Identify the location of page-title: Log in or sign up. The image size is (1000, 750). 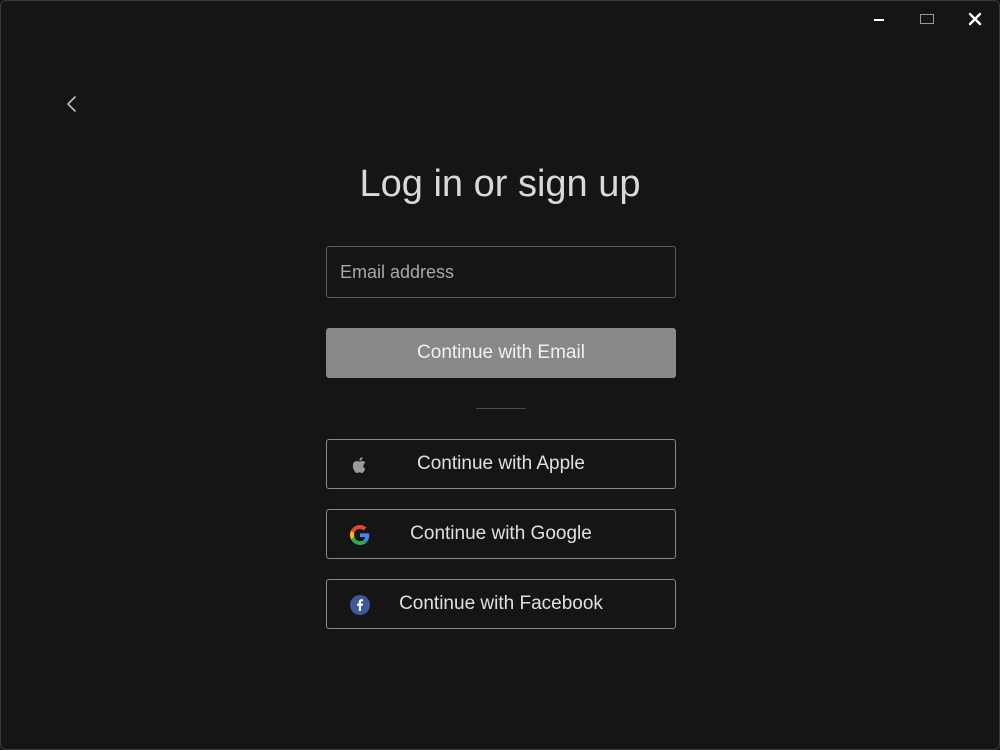
(500, 184).